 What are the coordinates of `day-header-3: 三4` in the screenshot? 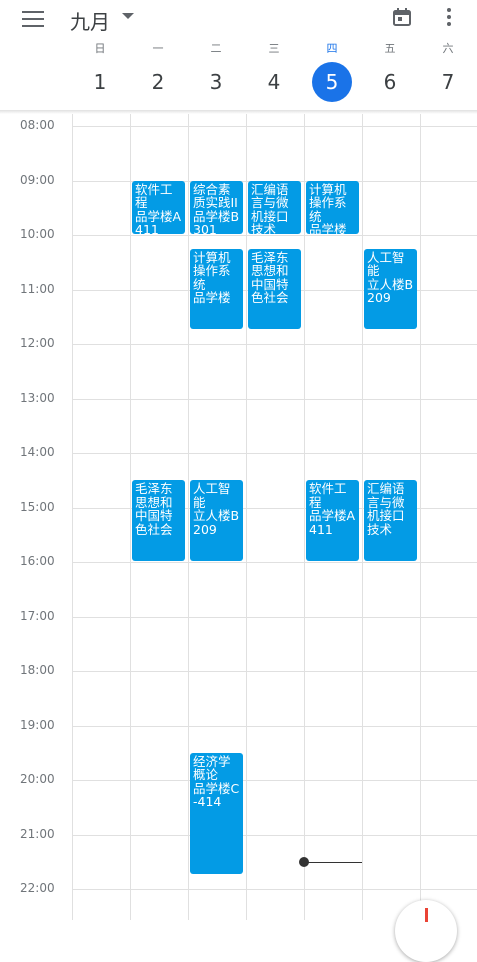 It's located at (274, 71).